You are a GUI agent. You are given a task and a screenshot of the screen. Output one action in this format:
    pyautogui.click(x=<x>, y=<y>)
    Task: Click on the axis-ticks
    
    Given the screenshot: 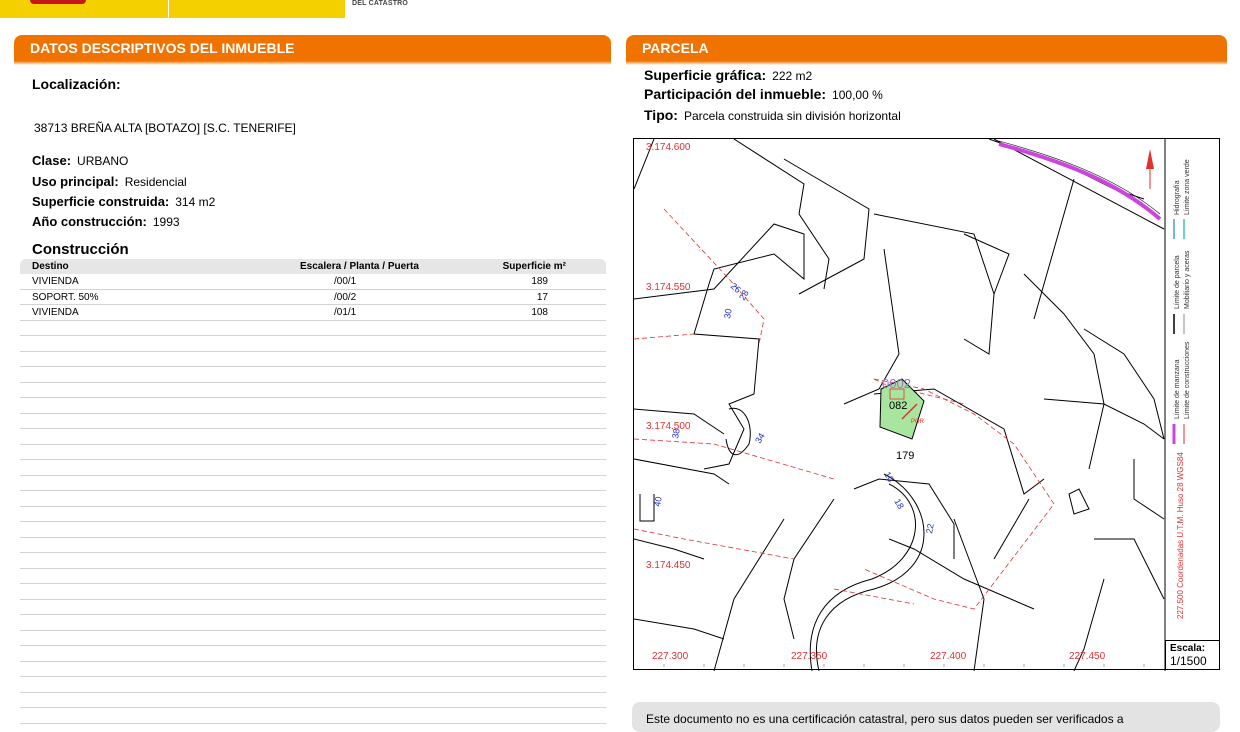 What is the action you would take?
    pyautogui.click(x=904, y=665)
    